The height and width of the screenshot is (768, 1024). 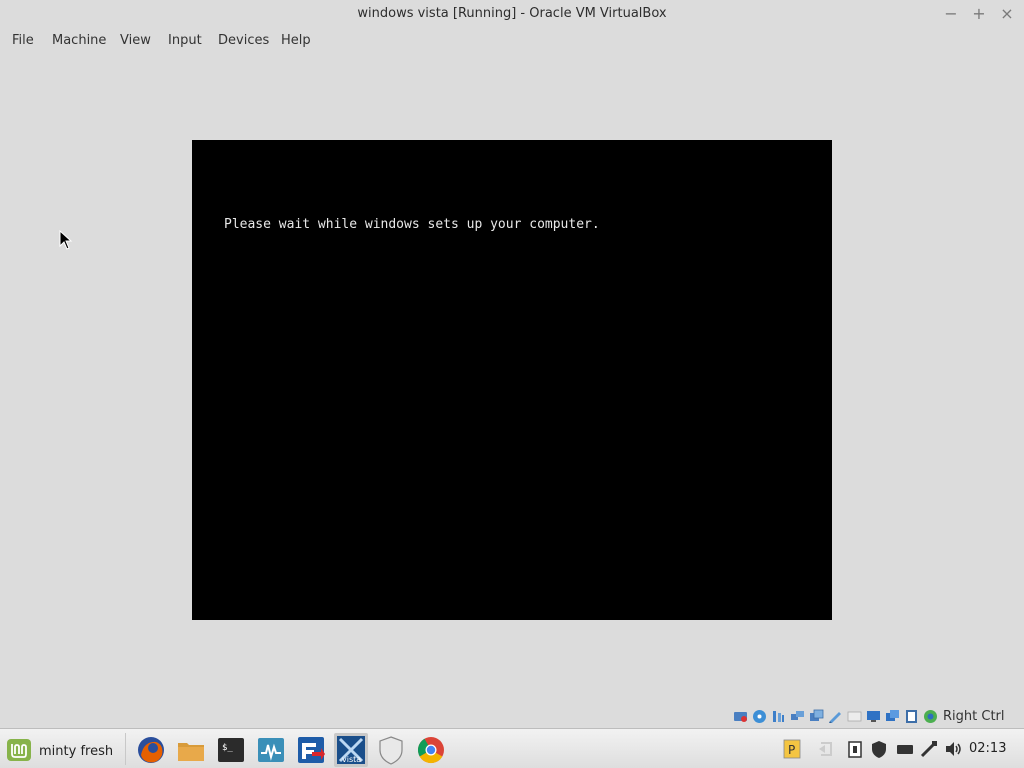 What do you see at coordinates (351, 759) in the screenshot?
I see `vista-badge-label: vista` at bounding box center [351, 759].